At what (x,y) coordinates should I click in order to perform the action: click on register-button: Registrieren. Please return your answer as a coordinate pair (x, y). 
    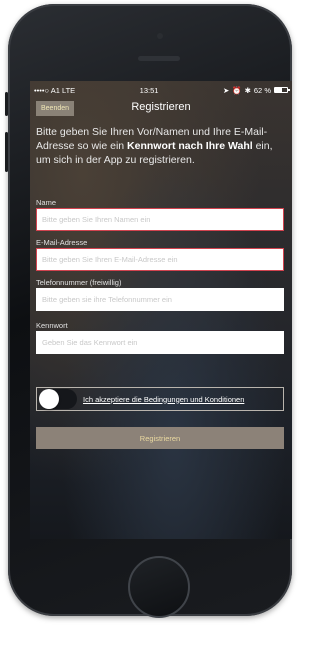
    Looking at the image, I should click on (160, 438).